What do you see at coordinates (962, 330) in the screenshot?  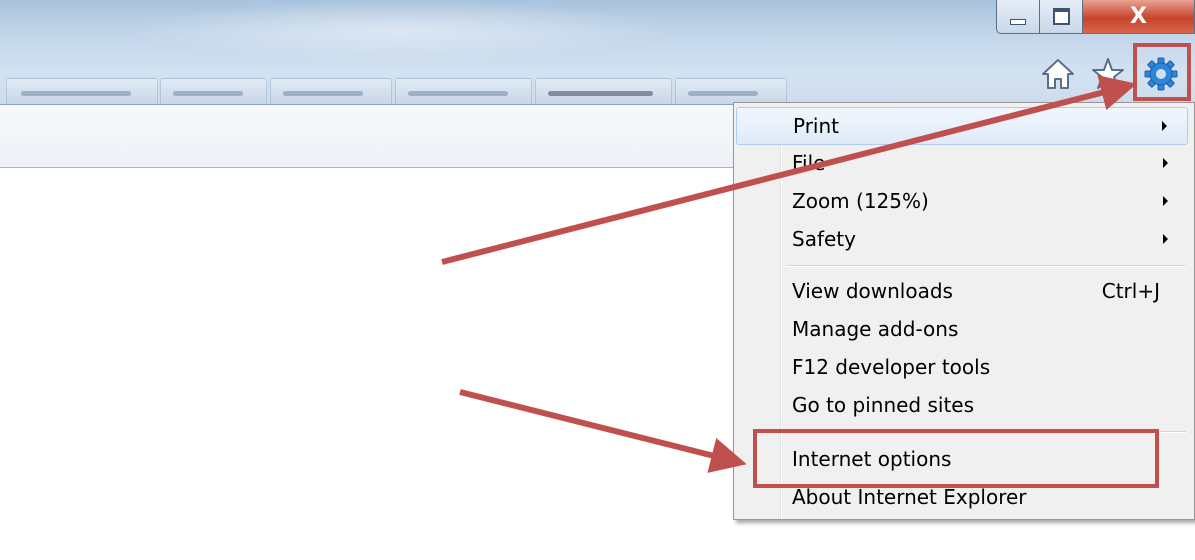 I see `menu-item-manage-add-ons: Manage add-ons` at bounding box center [962, 330].